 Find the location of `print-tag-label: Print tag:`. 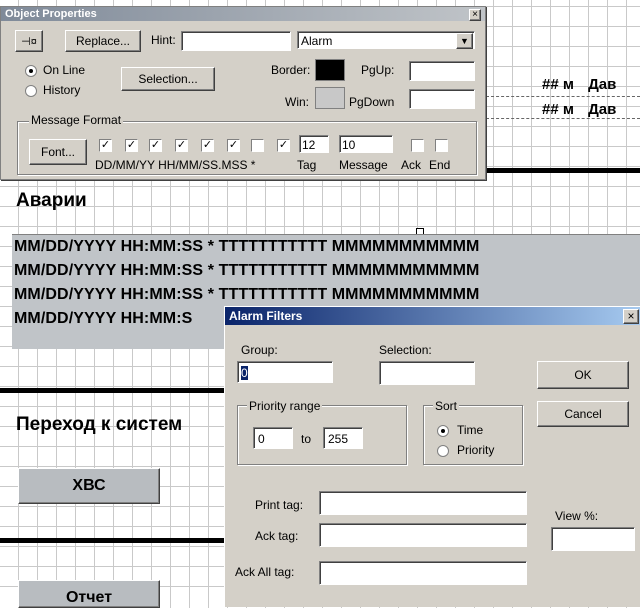

print-tag-label: Print tag: is located at coordinates (279, 505).